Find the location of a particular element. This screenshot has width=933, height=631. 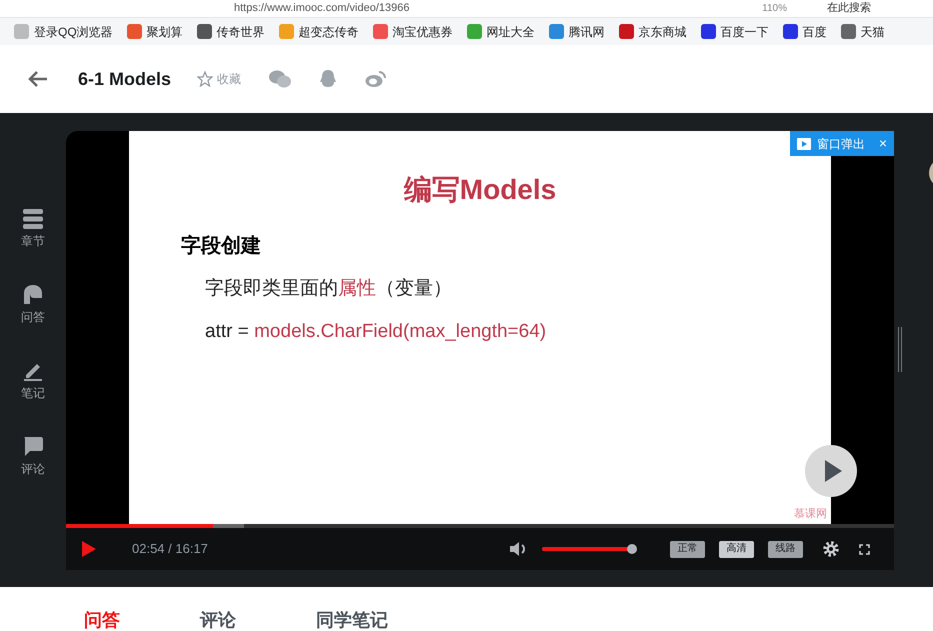

volume-icon is located at coordinates (518, 549).